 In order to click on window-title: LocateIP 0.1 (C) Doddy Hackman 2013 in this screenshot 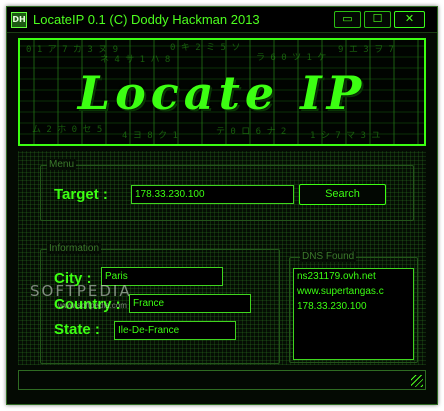, I will do `click(146, 19)`.